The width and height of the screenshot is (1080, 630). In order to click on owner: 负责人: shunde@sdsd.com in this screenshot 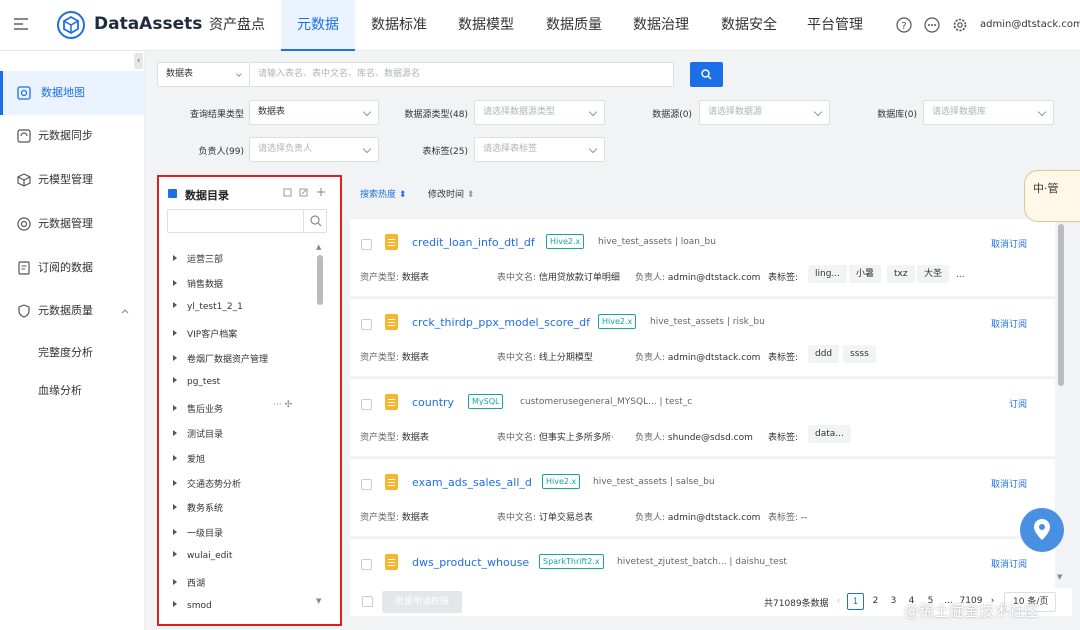, I will do `click(694, 436)`.